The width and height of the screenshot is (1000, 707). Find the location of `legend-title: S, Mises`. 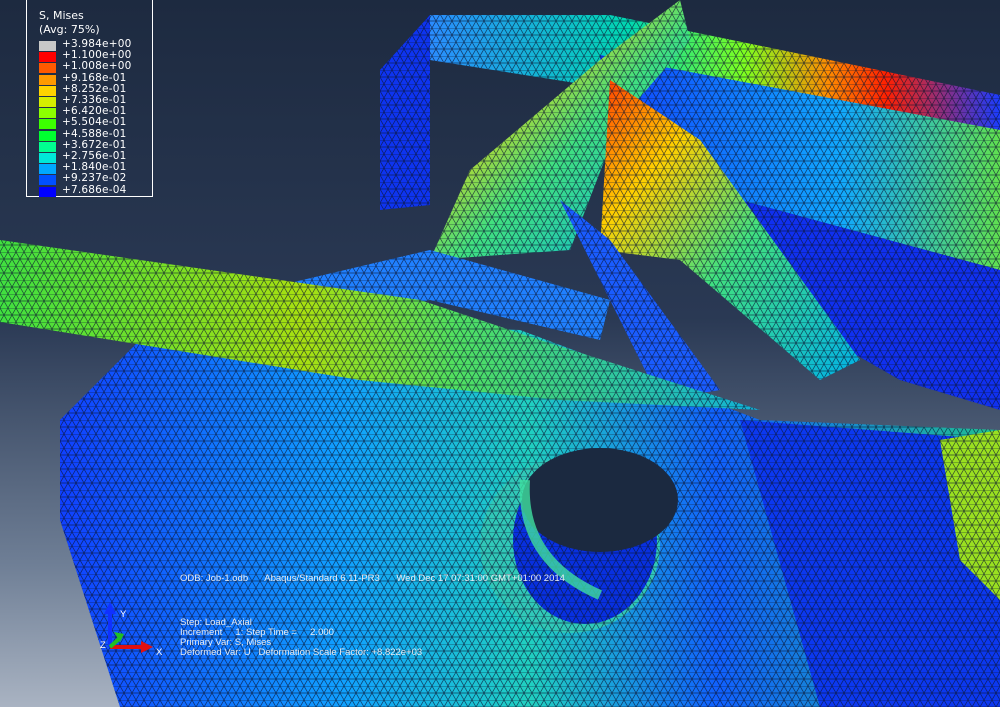

legend-title: S, Mises is located at coordinates (61, 15).